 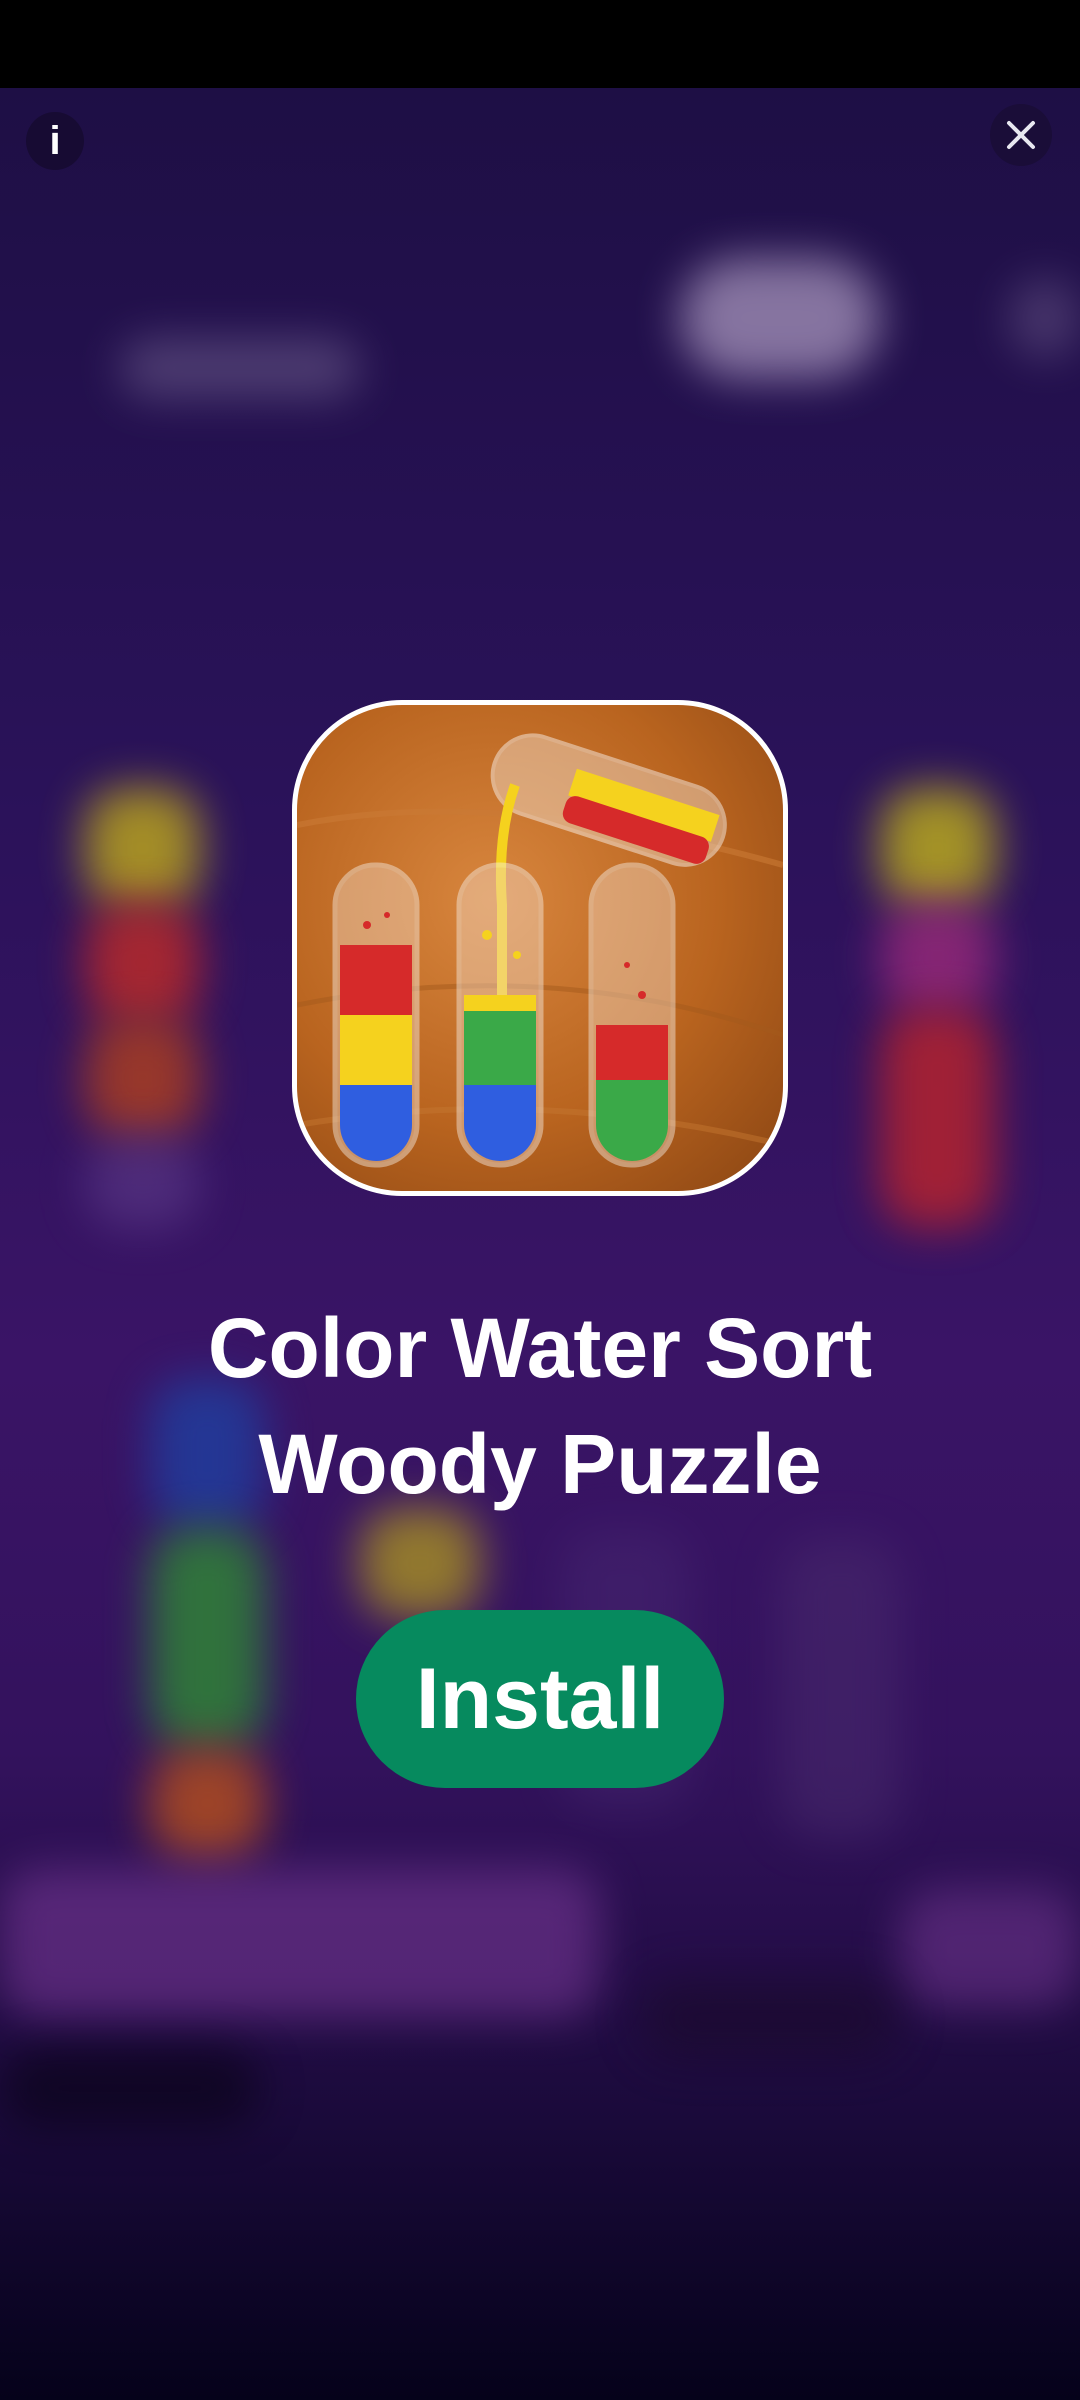 I want to click on app-icon, so click(x=540, y=948).